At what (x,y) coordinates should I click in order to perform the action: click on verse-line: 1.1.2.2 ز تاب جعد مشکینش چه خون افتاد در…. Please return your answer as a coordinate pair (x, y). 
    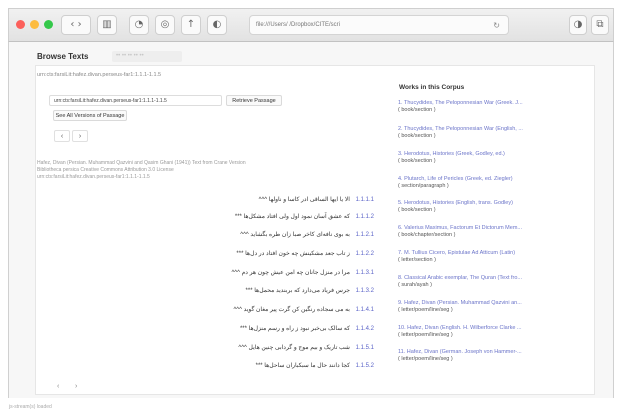
    Looking at the image, I should click on (305, 253).